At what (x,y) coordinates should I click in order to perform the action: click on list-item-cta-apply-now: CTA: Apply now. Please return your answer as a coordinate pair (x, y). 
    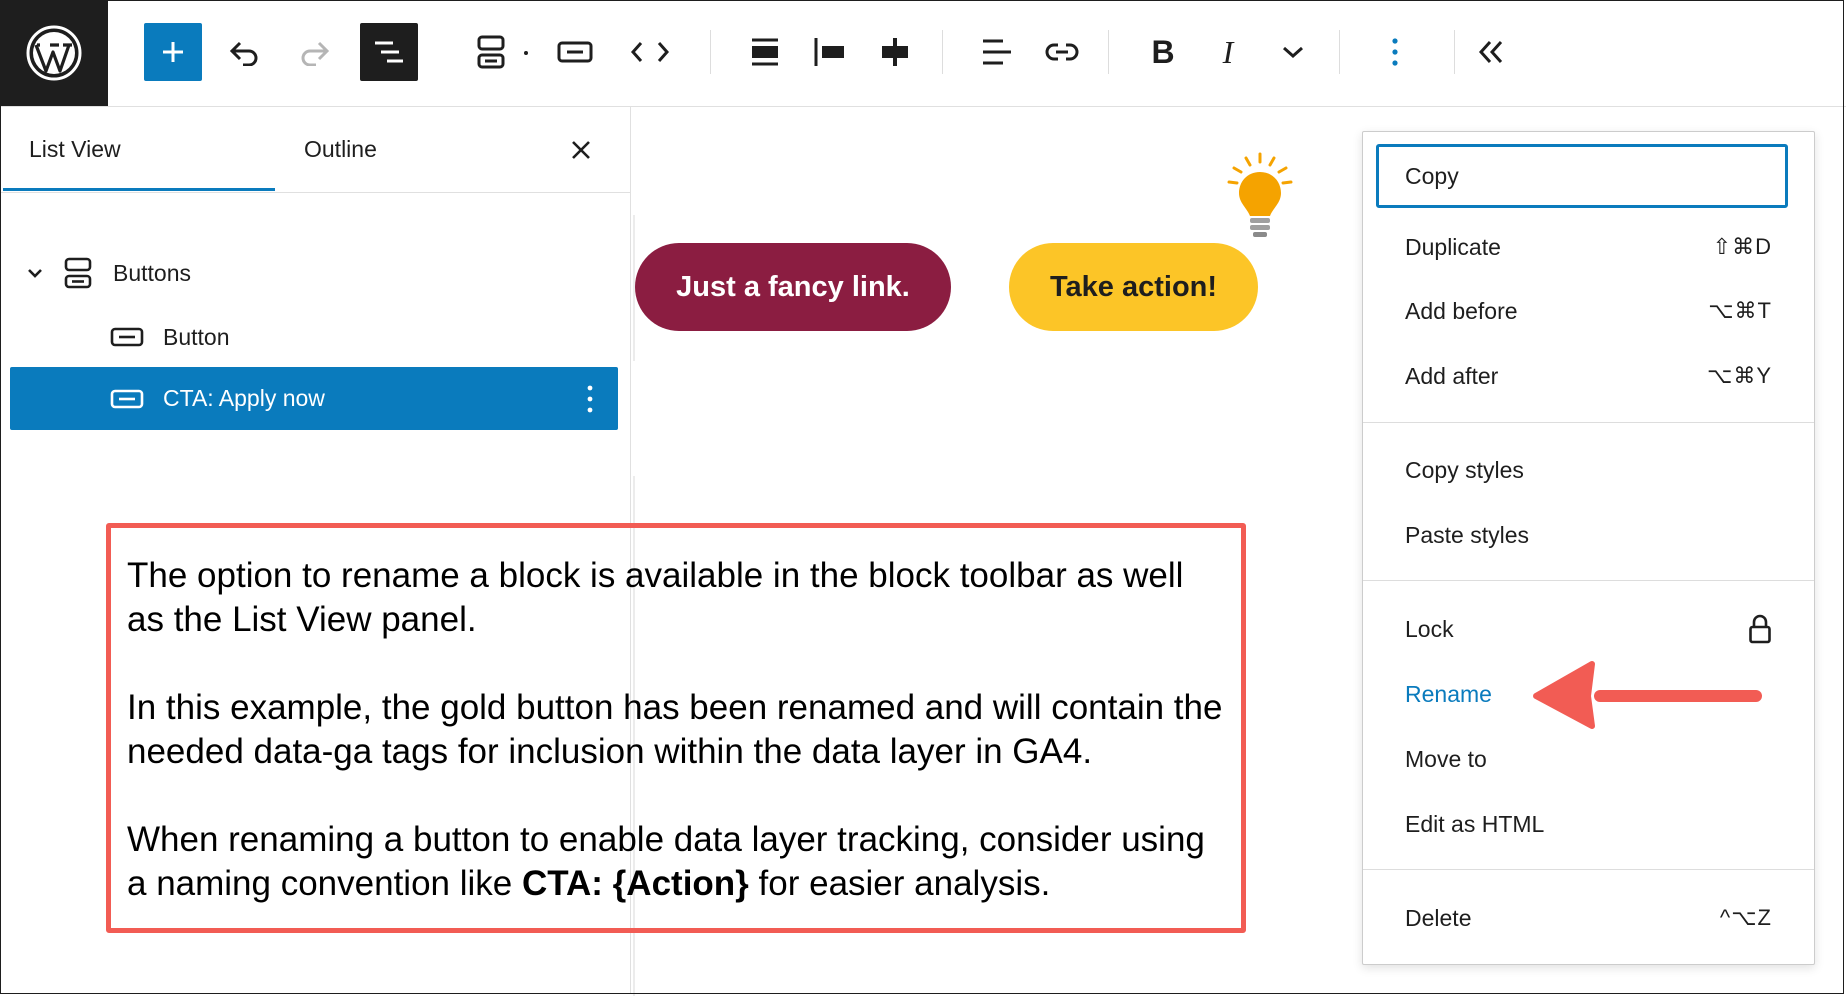
    Looking at the image, I should click on (314, 398).